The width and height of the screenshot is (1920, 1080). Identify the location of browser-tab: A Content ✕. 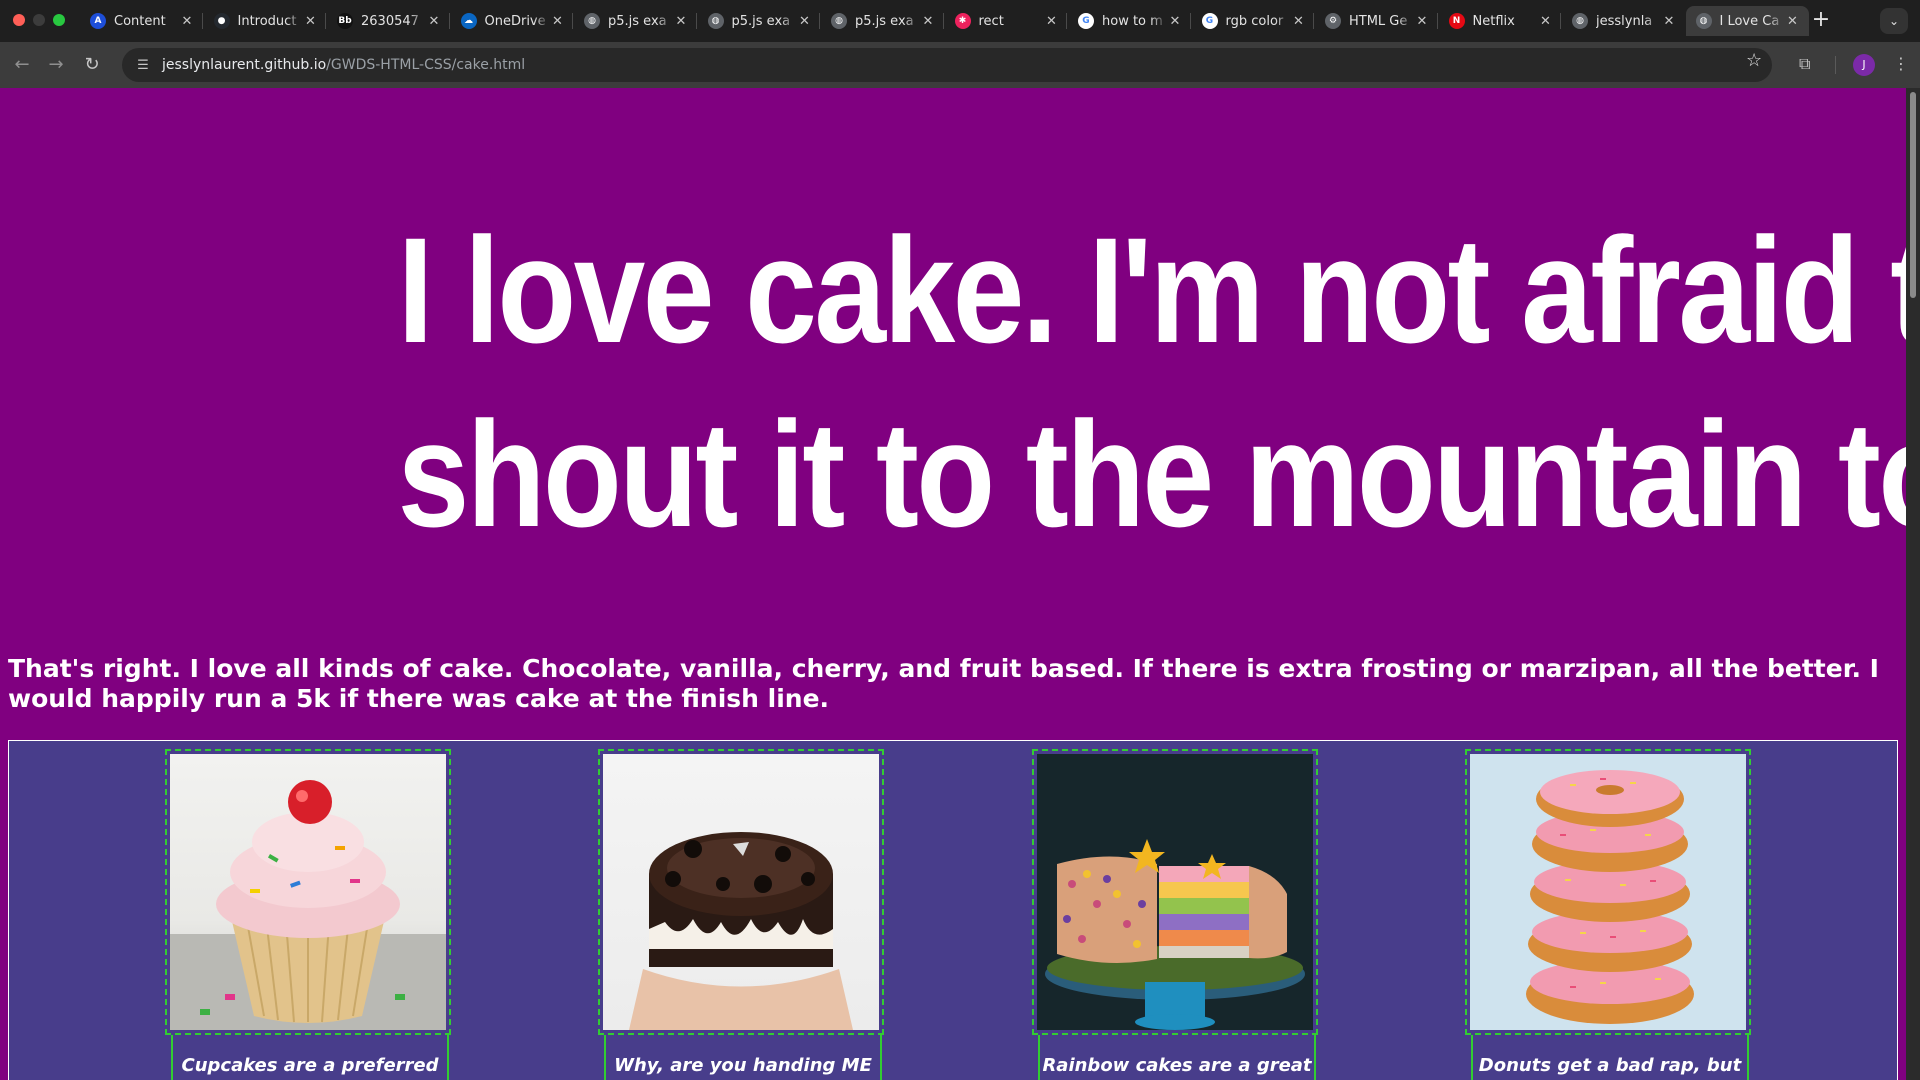
(141, 21).